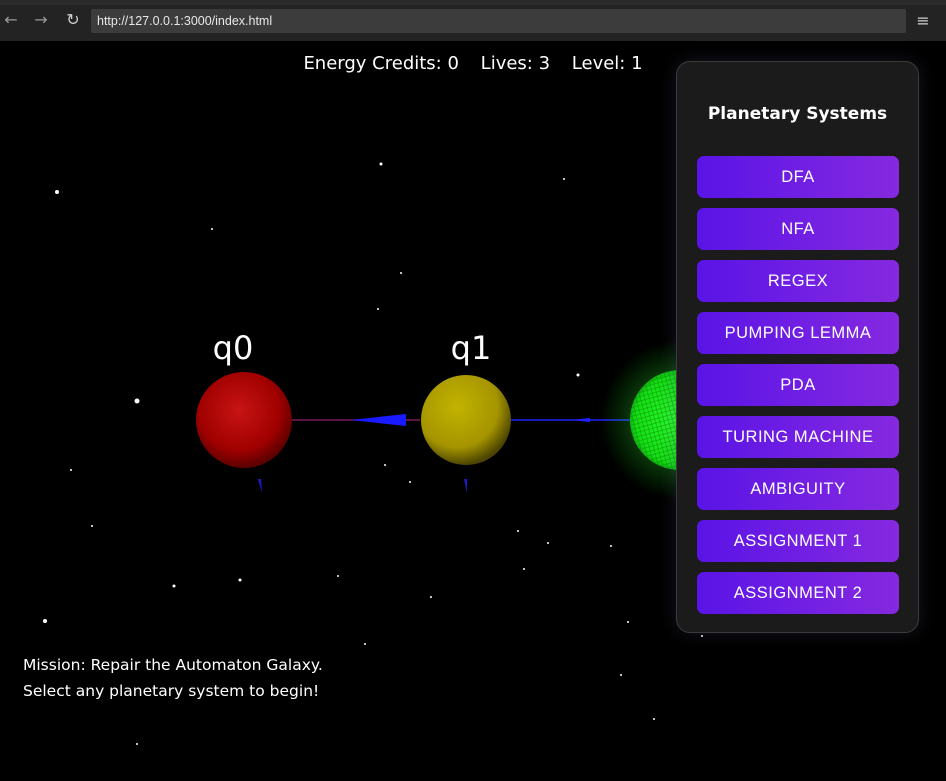 This screenshot has width=946, height=781. I want to click on menu-icon: ≡, so click(923, 21).